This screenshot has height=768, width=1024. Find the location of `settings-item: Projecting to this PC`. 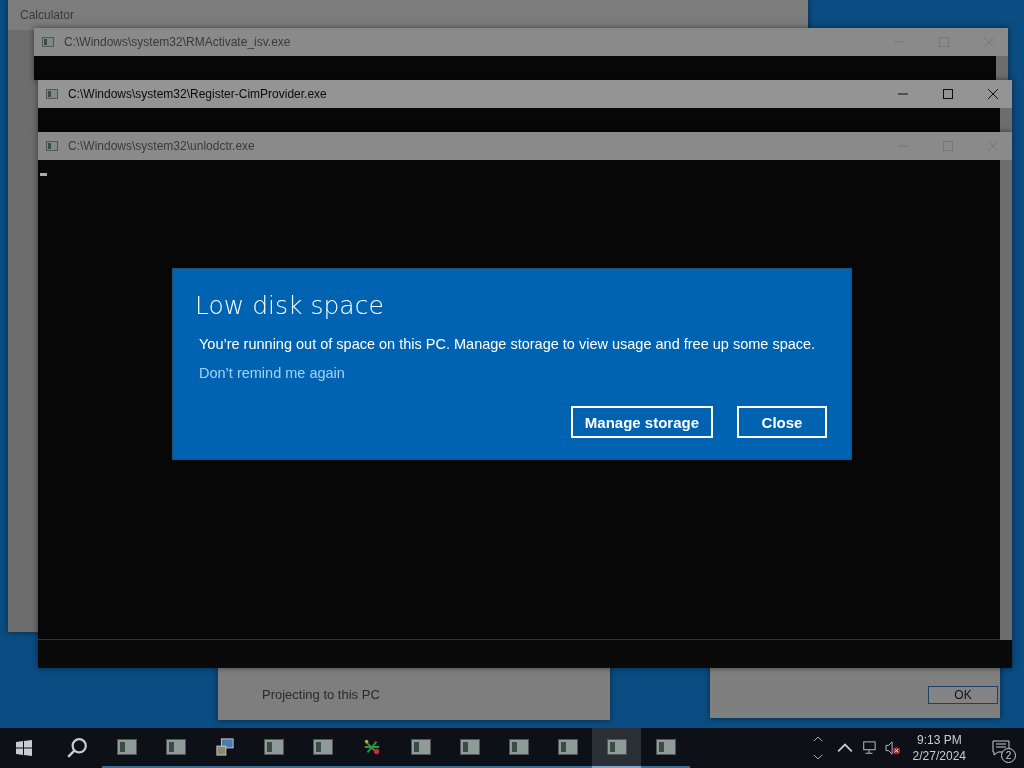

settings-item: Projecting to this PC is located at coordinates (321, 694).